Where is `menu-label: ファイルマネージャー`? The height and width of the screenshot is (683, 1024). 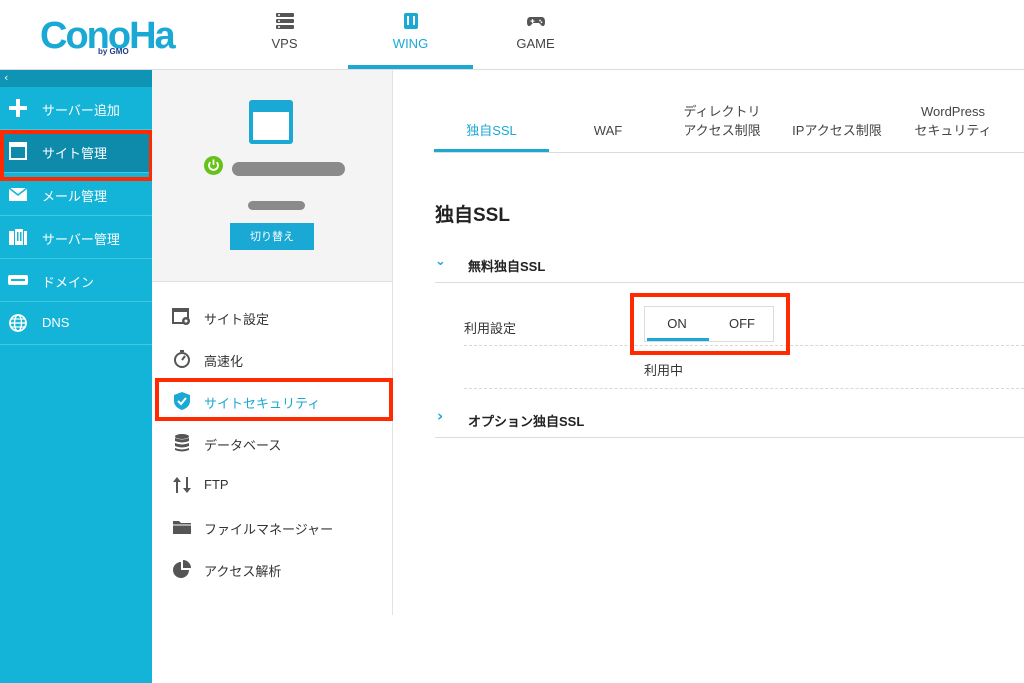
menu-label: ファイルマネージャー is located at coordinates (269, 529).